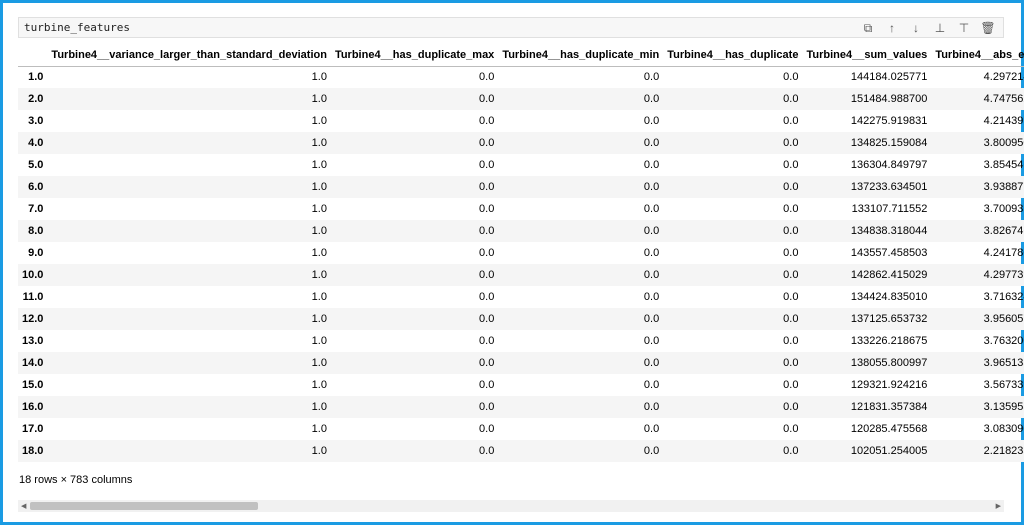  Describe the element at coordinates (36, 143) in the screenshot. I see `row-index: 4.0` at that location.